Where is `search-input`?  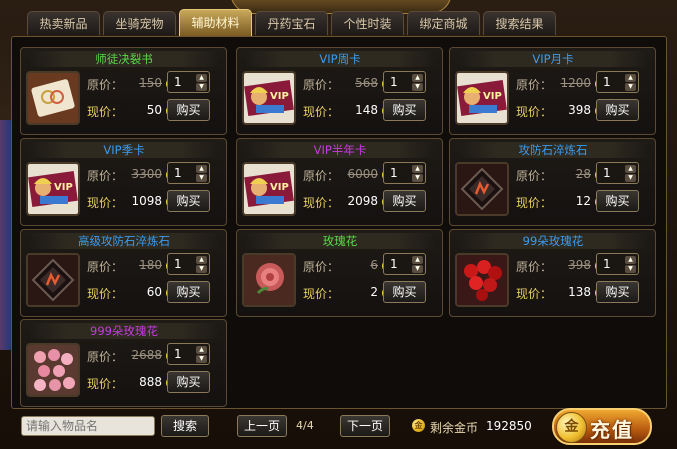
search-input is located at coordinates (88, 426).